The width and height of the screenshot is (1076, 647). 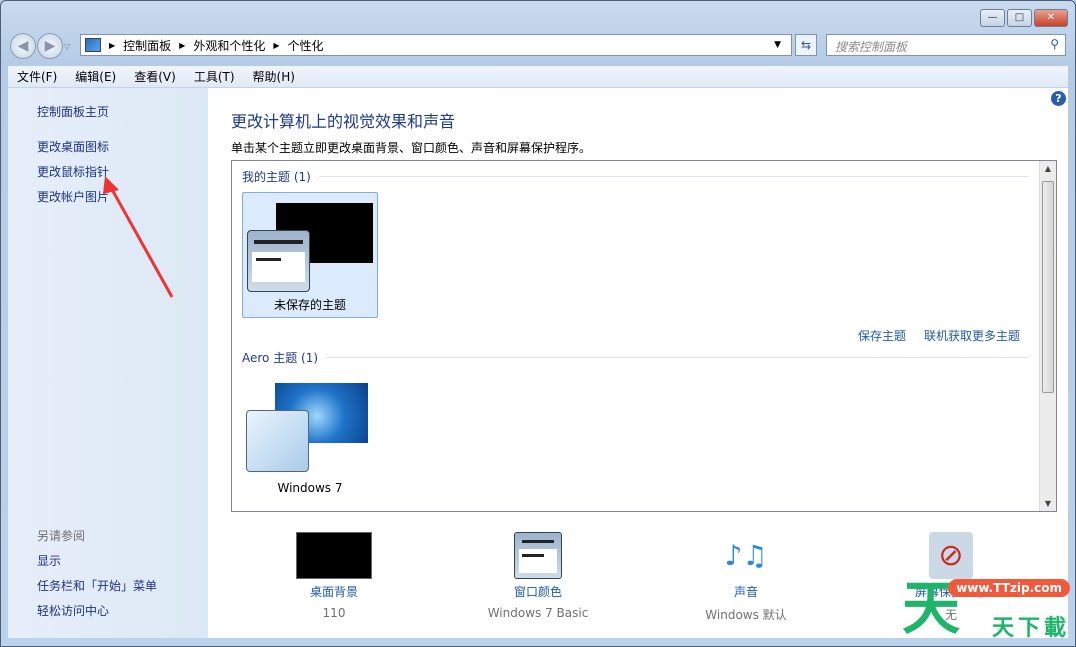 I want to click on menu-help: 帮助(H), so click(x=274, y=76).